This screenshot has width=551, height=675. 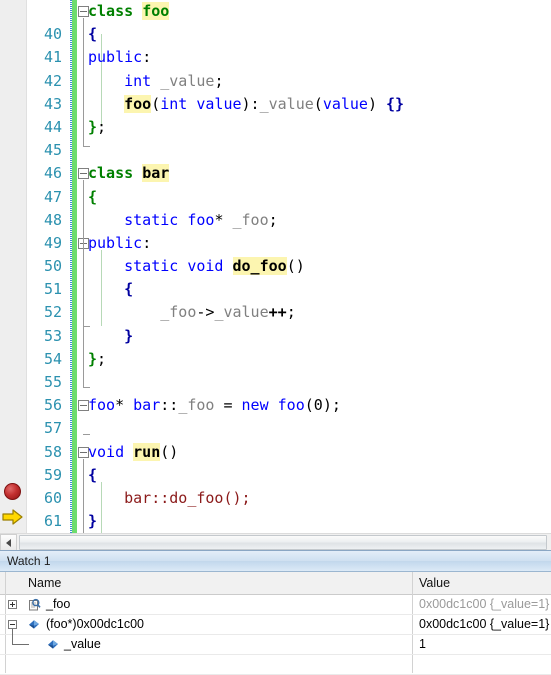 What do you see at coordinates (275, 230) in the screenshot?
I see `code-line: 49 static foo* _foo;` at bounding box center [275, 230].